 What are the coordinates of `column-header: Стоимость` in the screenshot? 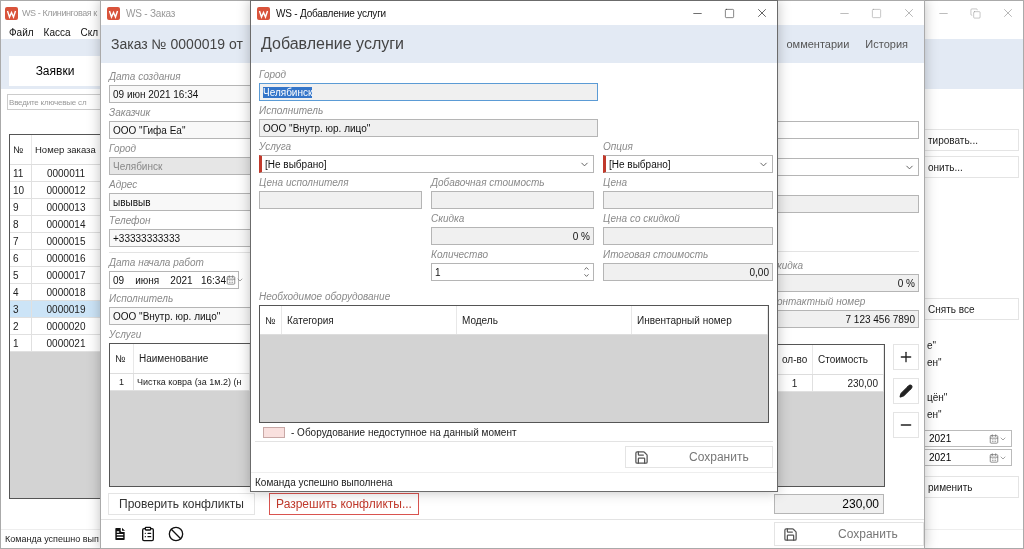 It's located at (848, 359).